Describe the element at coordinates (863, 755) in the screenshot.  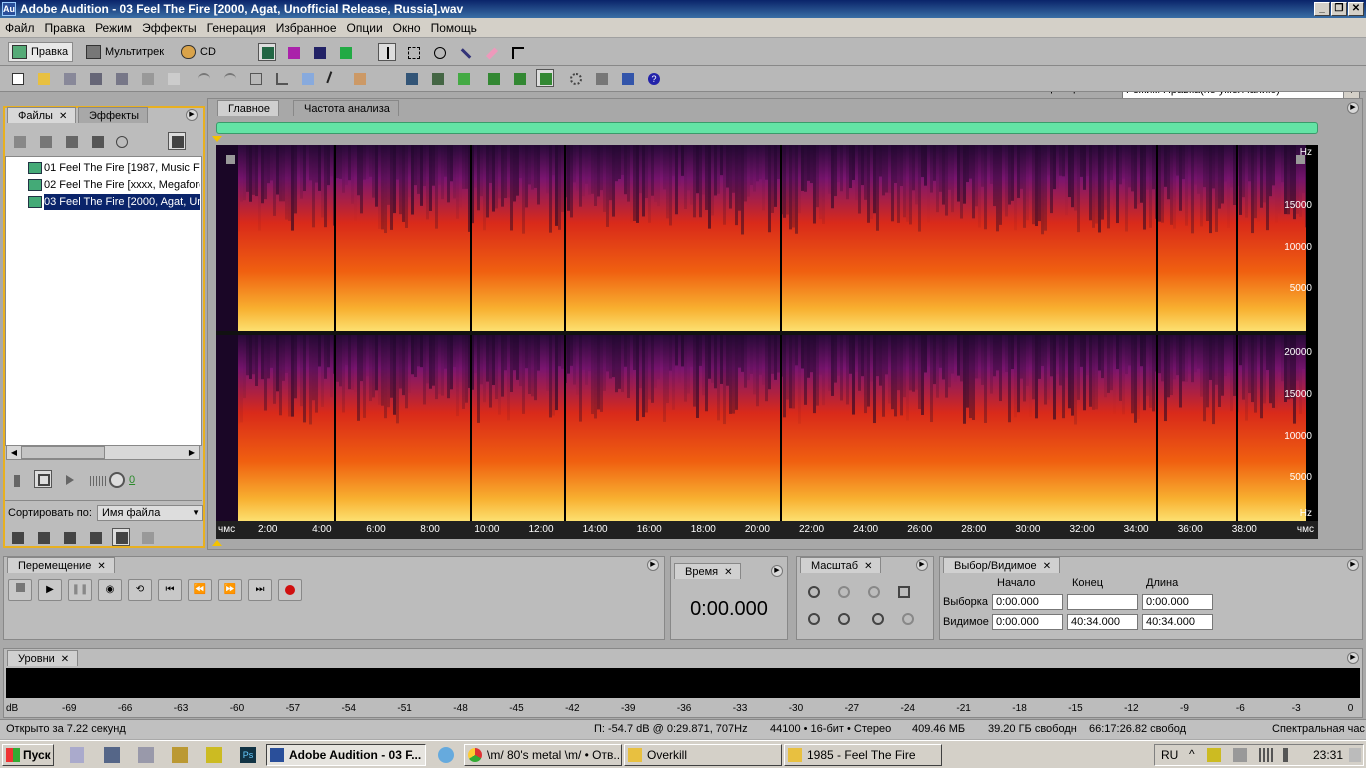
I see `taskbar-item-folder-1985: 1985 - Feel The Fire` at that location.